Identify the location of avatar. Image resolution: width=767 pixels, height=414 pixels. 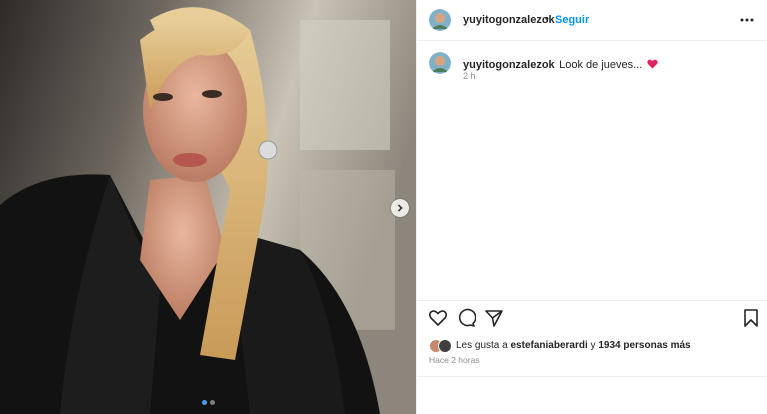
(440, 20).